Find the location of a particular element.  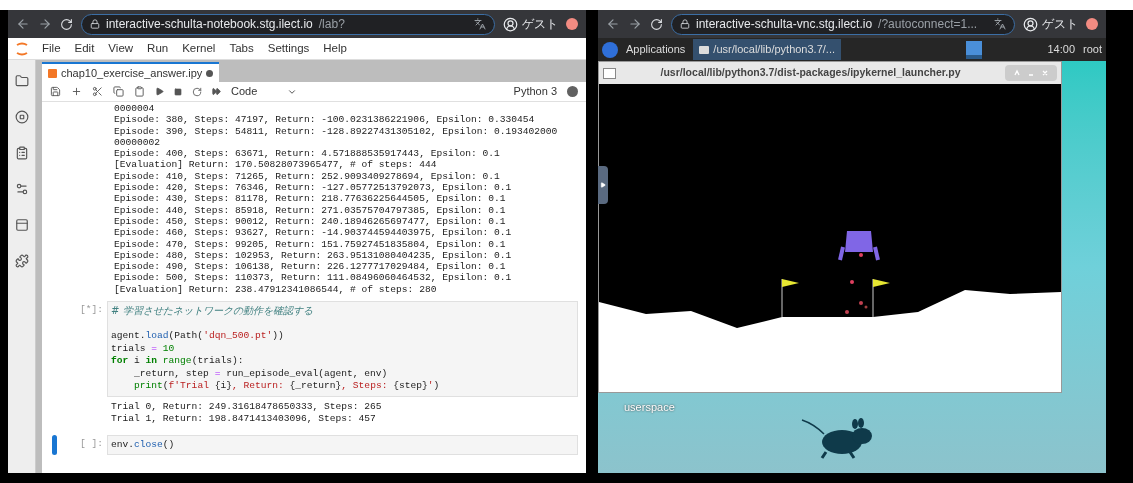

code-token: {i} is located at coordinates (223, 386).